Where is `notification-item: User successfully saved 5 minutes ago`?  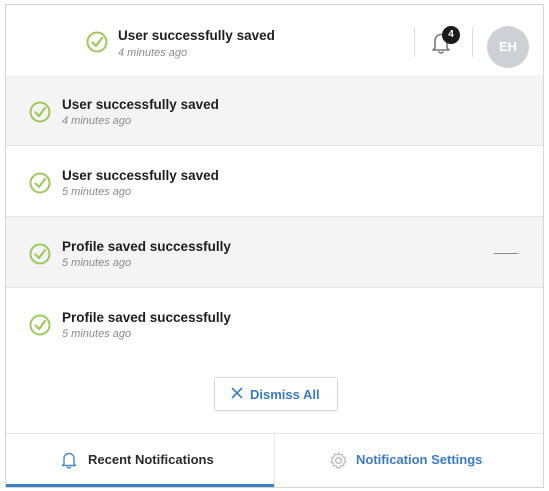 notification-item: User successfully saved 5 minutes ago is located at coordinates (274, 181).